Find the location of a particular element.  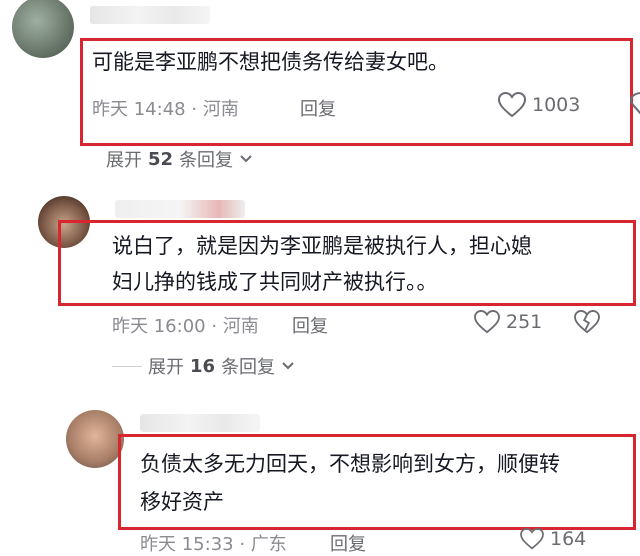

comment-meta: 昨天 14:48 · 河南 is located at coordinates (165, 108).